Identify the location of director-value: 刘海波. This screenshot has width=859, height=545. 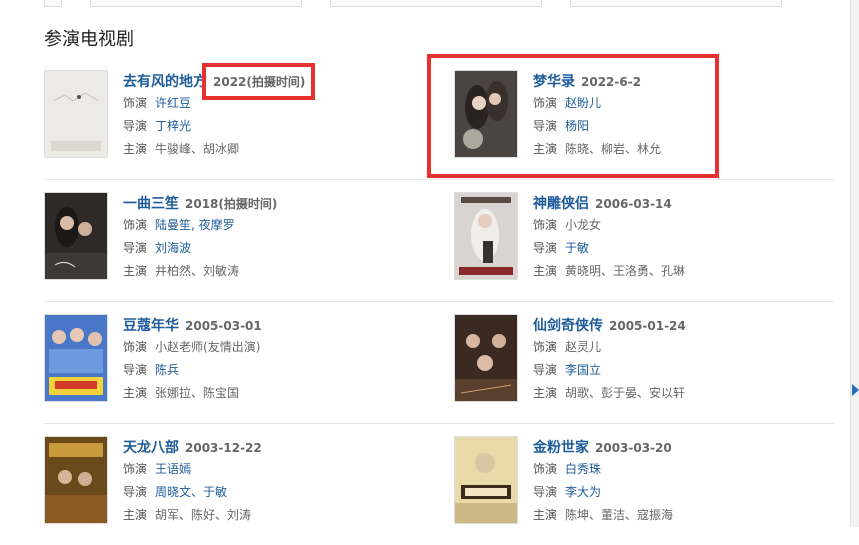
(173, 248).